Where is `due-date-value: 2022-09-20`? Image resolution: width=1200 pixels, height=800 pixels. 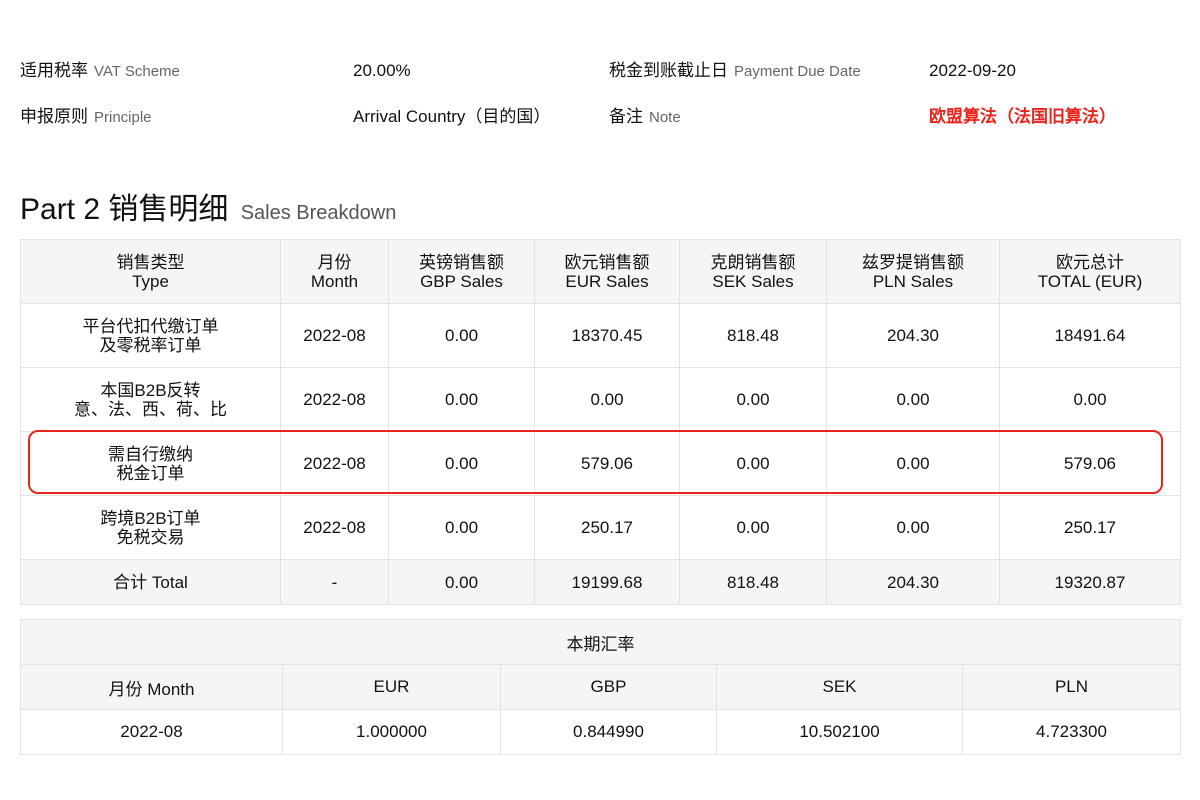 due-date-value: 2022-09-20 is located at coordinates (972, 70).